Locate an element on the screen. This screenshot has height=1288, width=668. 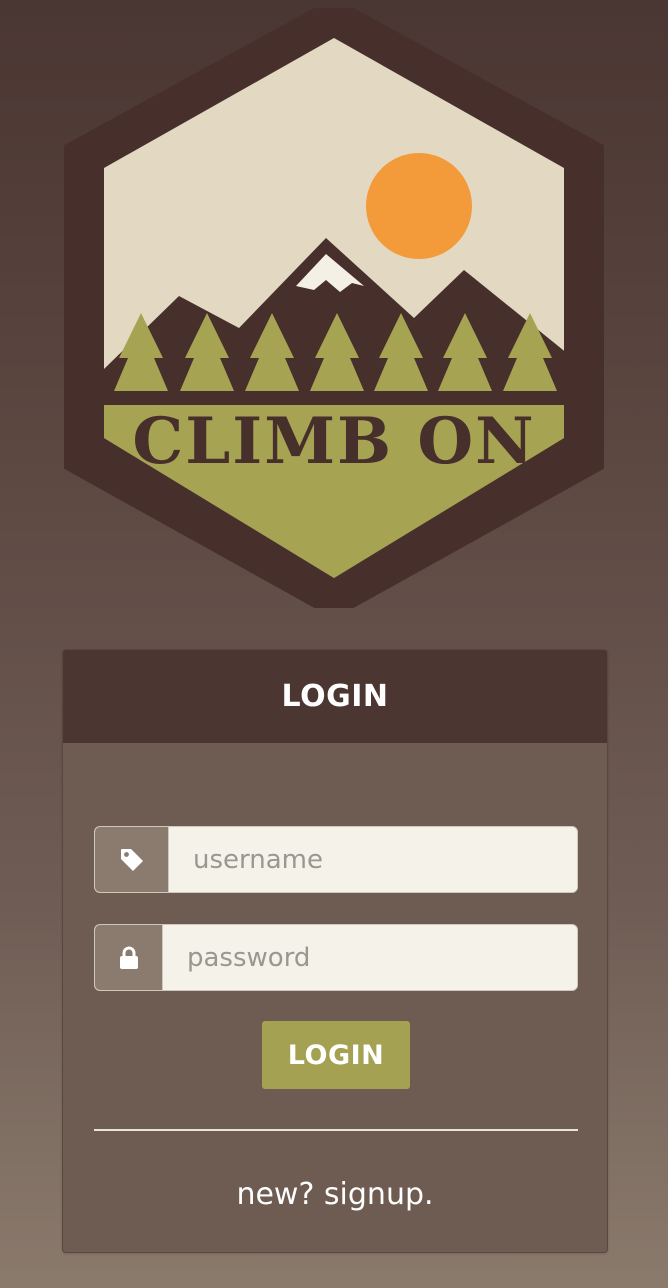
divider is located at coordinates (336, 1130).